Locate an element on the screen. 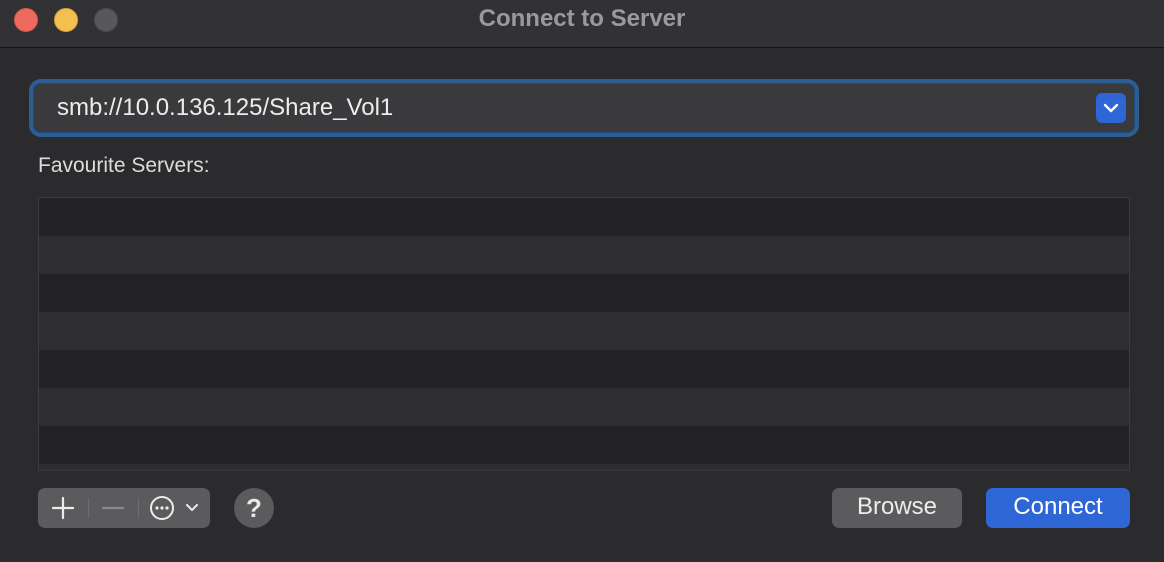 The width and height of the screenshot is (1164, 562). server-address-input: smb://10.0.136.125/Share_Vol1 is located at coordinates (225, 108).